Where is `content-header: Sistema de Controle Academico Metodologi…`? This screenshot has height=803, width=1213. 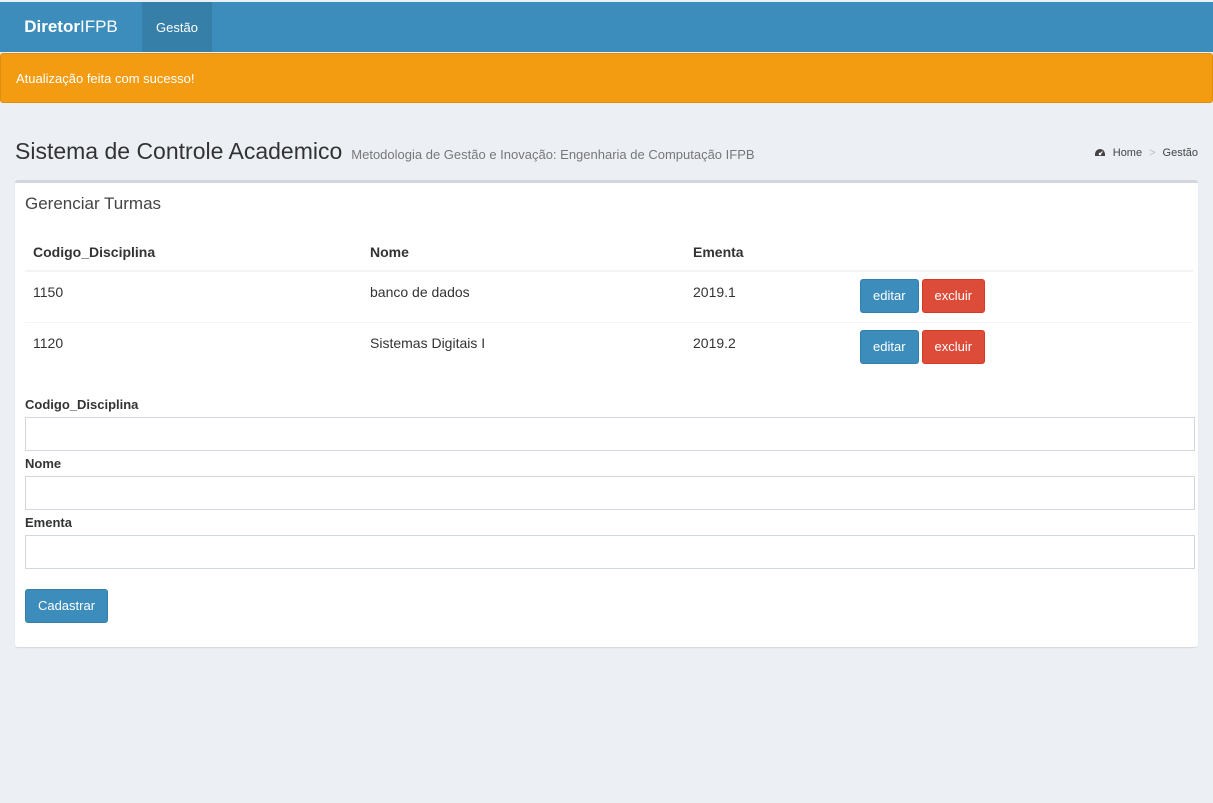 content-header: Sistema de Controle Academico Metodologi… is located at coordinates (606, 154).